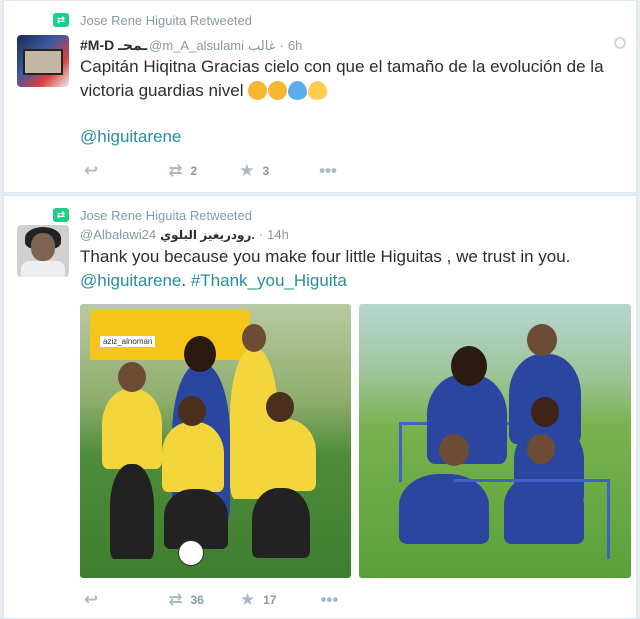 This screenshot has width=640, height=619. I want to click on tweet-header: @Albalawi24 رودريغيز البلوي. · 14h, so click(184, 234).